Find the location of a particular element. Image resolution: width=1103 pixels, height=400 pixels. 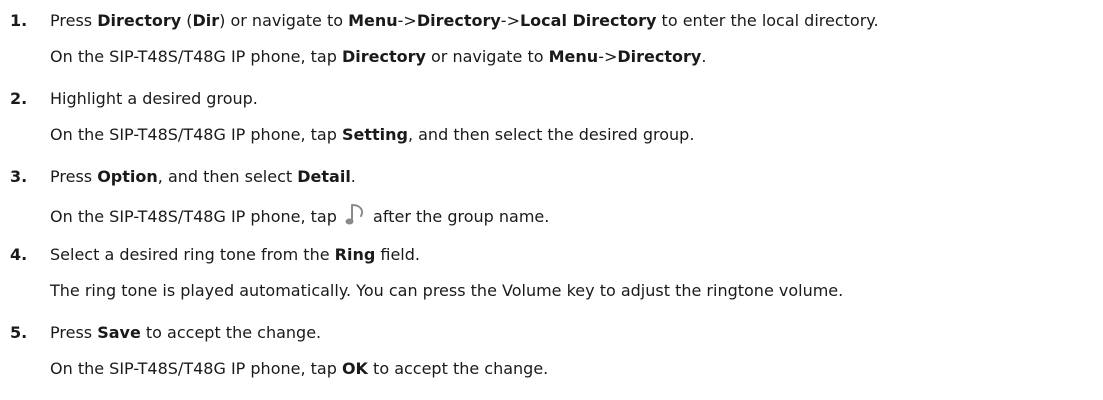

ui-term: Setting is located at coordinates (374, 134).